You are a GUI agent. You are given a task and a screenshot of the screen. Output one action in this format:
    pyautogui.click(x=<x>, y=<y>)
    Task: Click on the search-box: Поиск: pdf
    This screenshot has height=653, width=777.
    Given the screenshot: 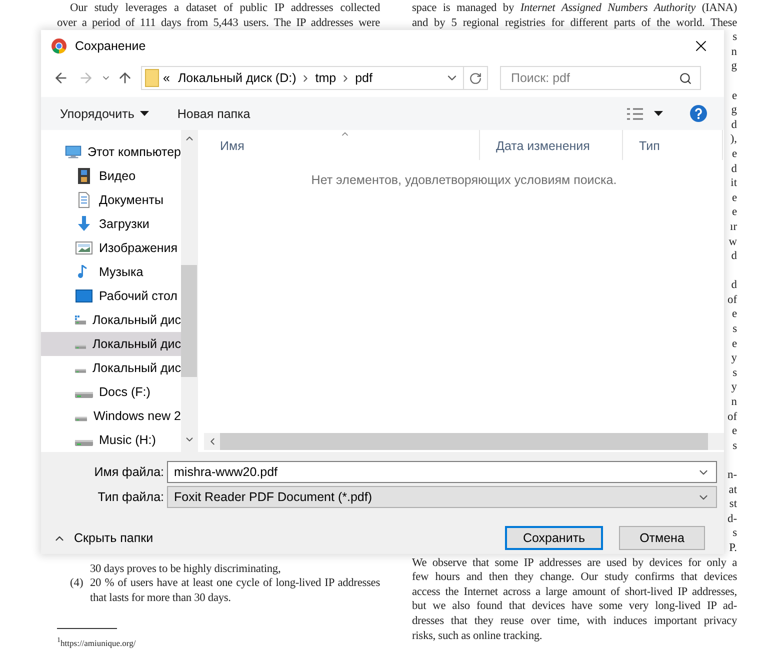 What is the action you would take?
    pyautogui.click(x=600, y=78)
    